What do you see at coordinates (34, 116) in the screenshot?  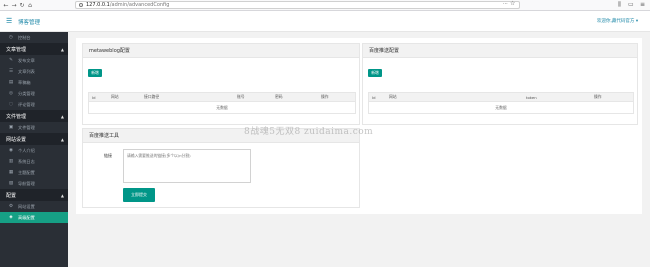 I see `sidebar-group-header: 文件管理 ▲` at bounding box center [34, 116].